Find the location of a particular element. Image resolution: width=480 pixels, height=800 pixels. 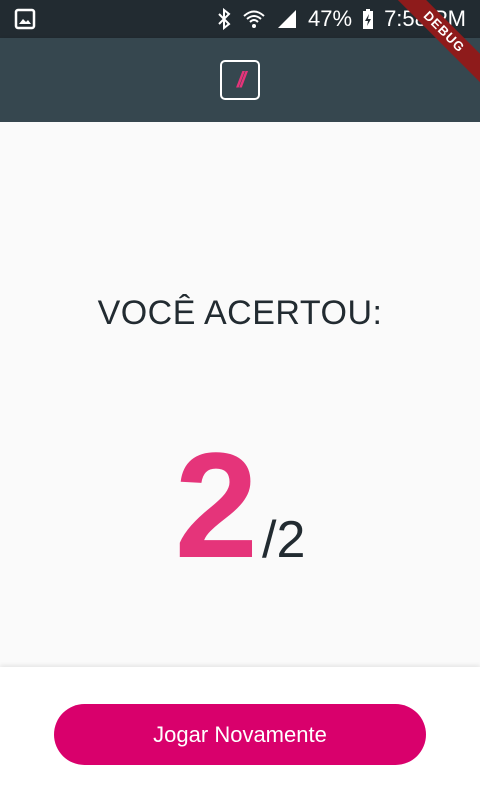

signal-icon is located at coordinates (287, 19).